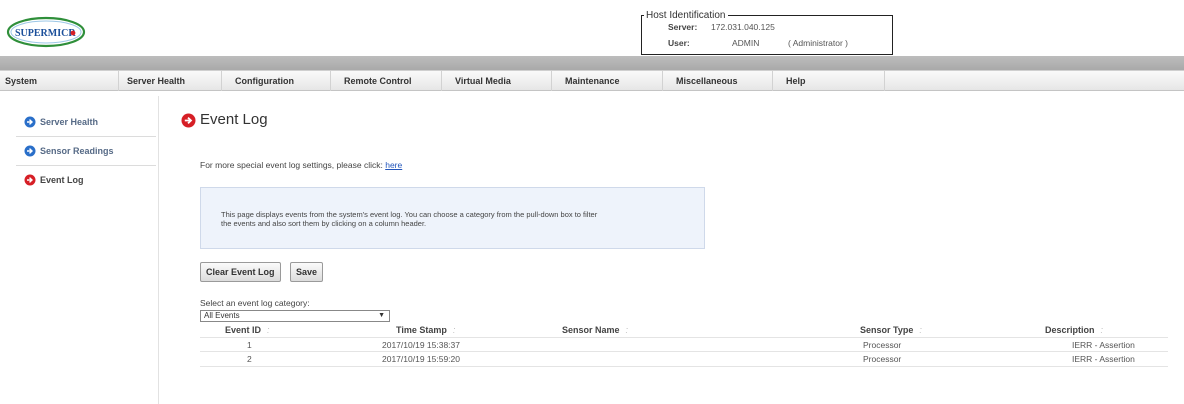  What do you see at coordinates (249, 345) in the screenshot?
I see `cell-event-id: 1` at bounding box center [249, 345].